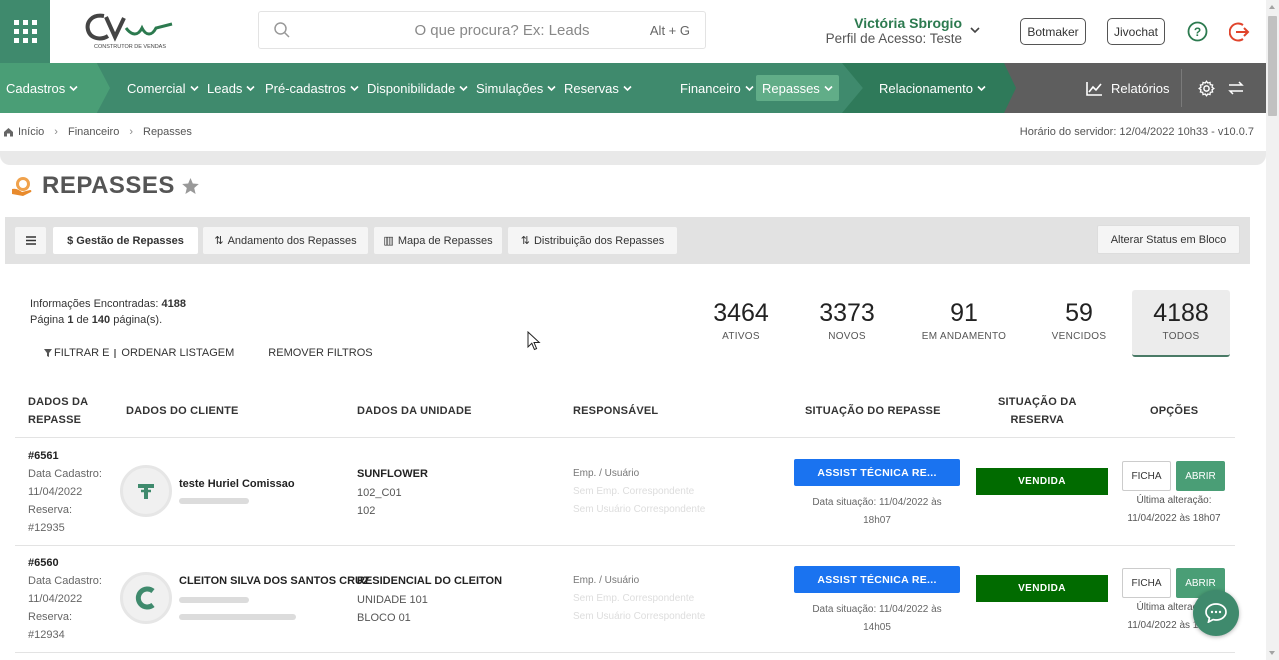 This screenshot has width=1279, height=660. What do you see at coordinates (48, 353) in the screenshot?
I see `filter-icon` at bounding box center [48, 353].